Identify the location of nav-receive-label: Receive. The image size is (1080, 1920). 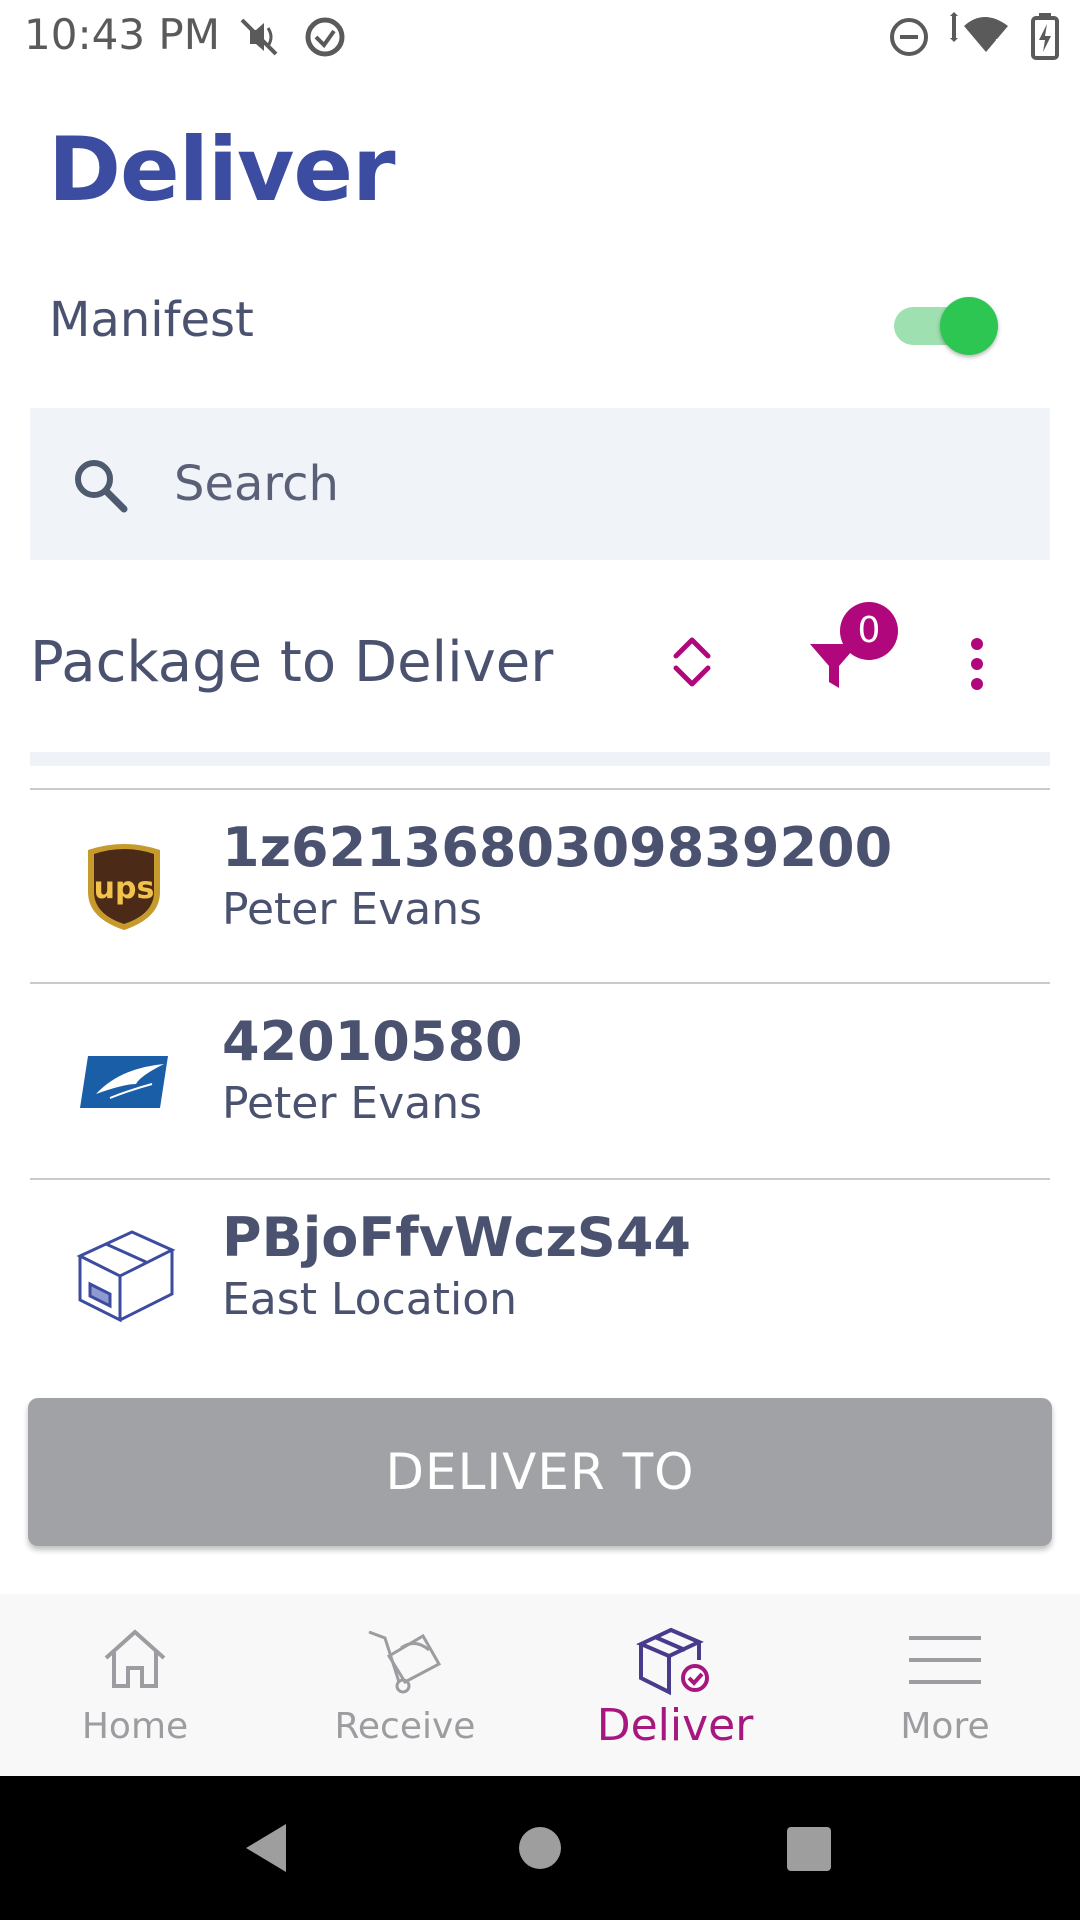
(405, 1726).